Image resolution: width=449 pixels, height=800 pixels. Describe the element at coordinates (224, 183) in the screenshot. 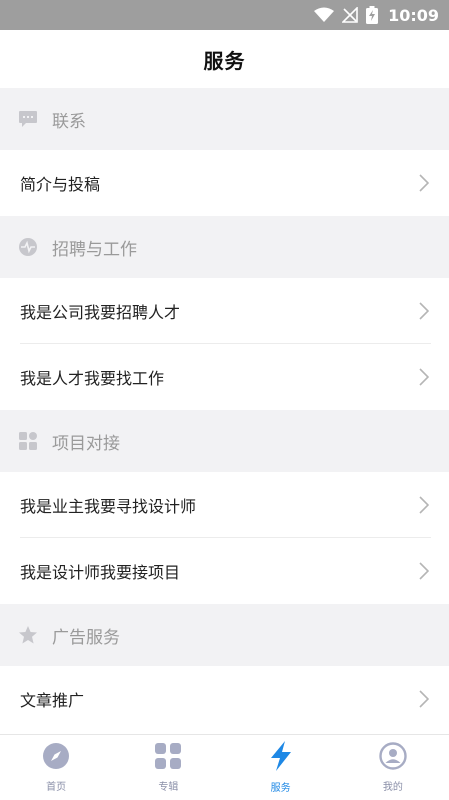

I see `row-intro-submission: 简介与投稿` at that location.